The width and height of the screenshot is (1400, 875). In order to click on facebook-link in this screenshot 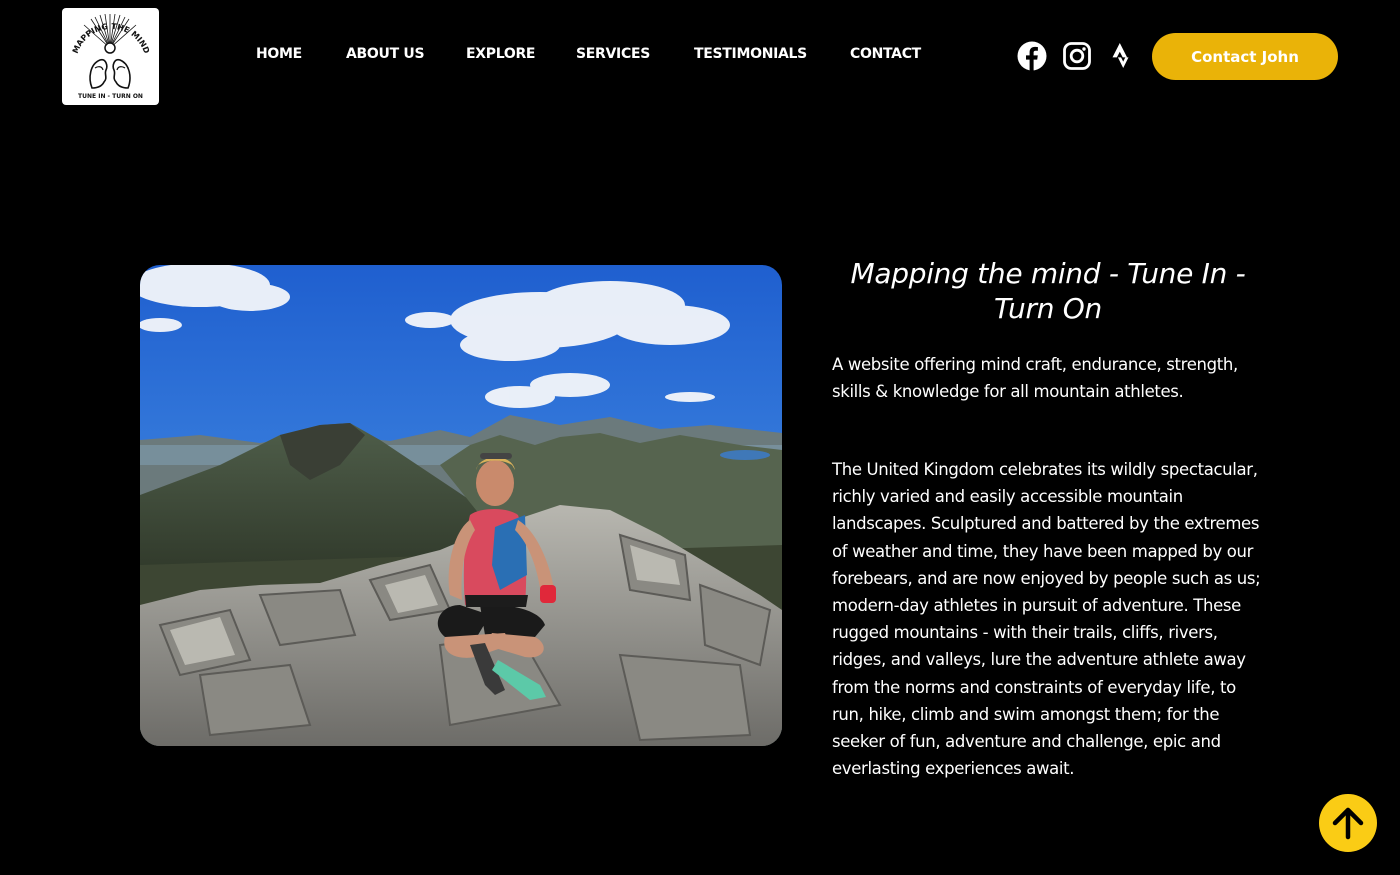, I will do `click(1032, 56)`.